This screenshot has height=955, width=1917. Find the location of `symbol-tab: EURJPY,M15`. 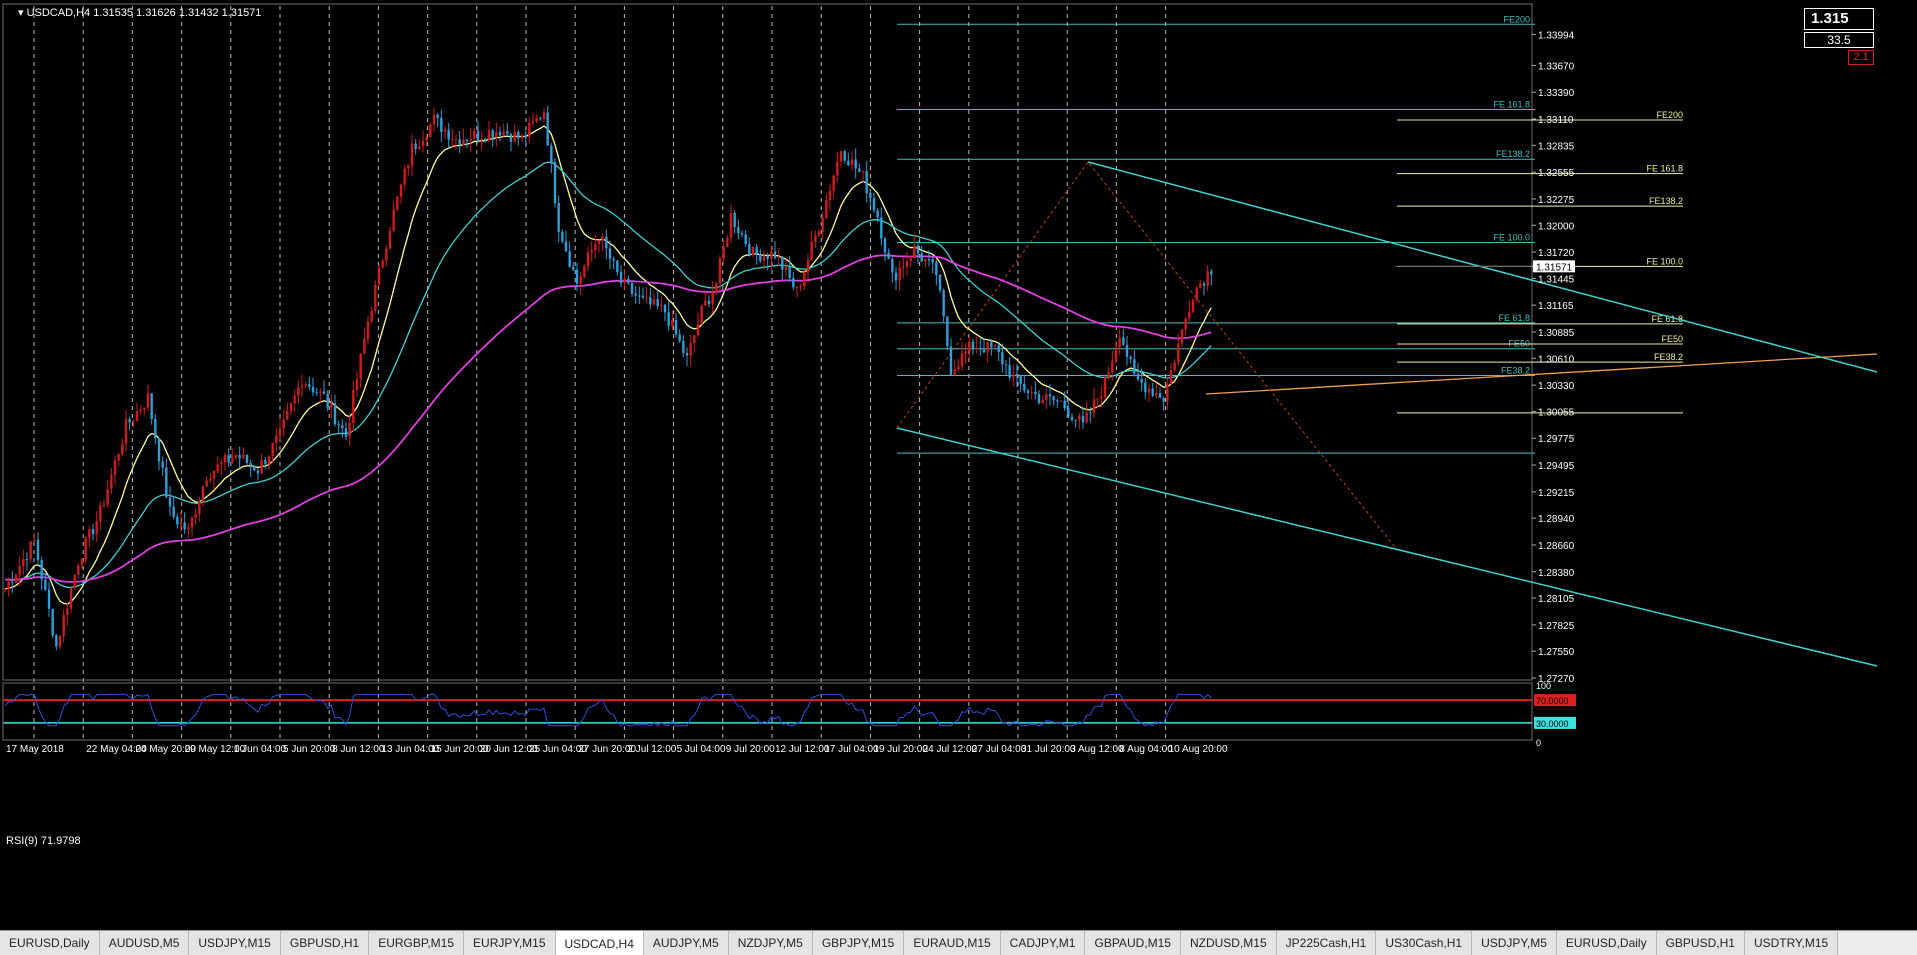

symbol-tab: EURJPY,M15 is located at coordinates (510, 943).